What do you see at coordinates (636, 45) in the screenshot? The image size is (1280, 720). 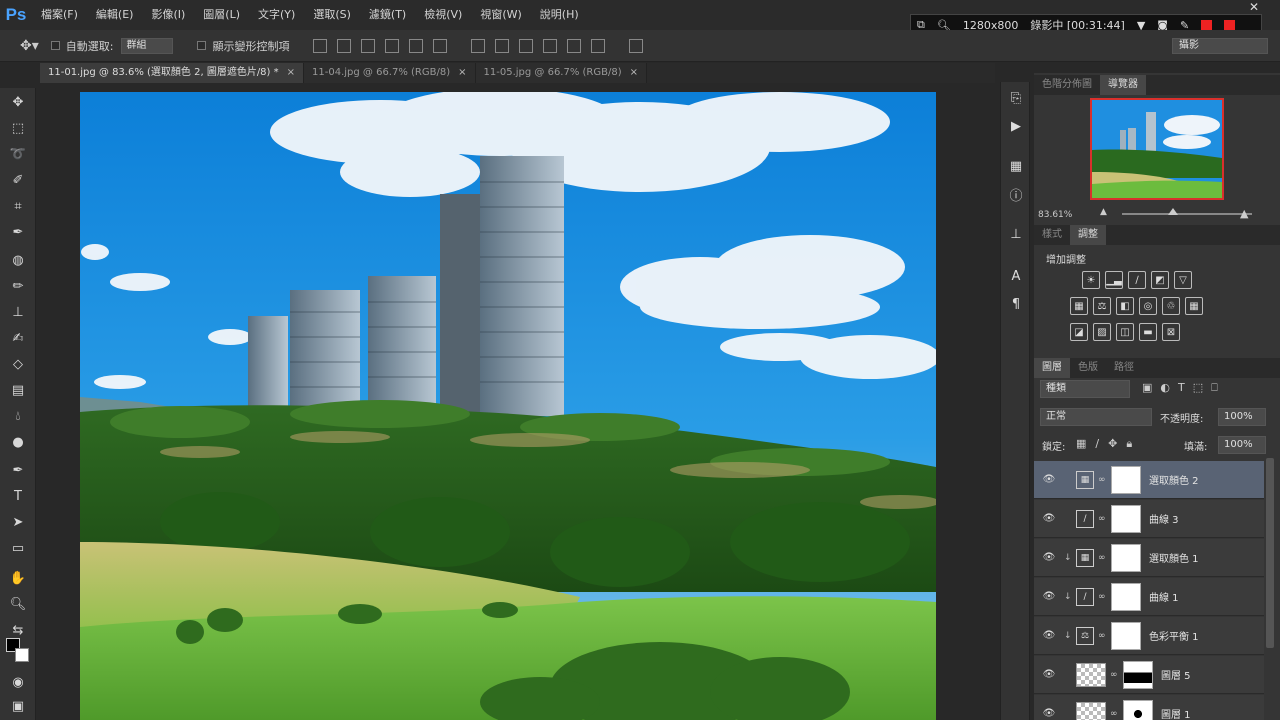 I see `auto-align-icon` at bounding box center [636, 45].